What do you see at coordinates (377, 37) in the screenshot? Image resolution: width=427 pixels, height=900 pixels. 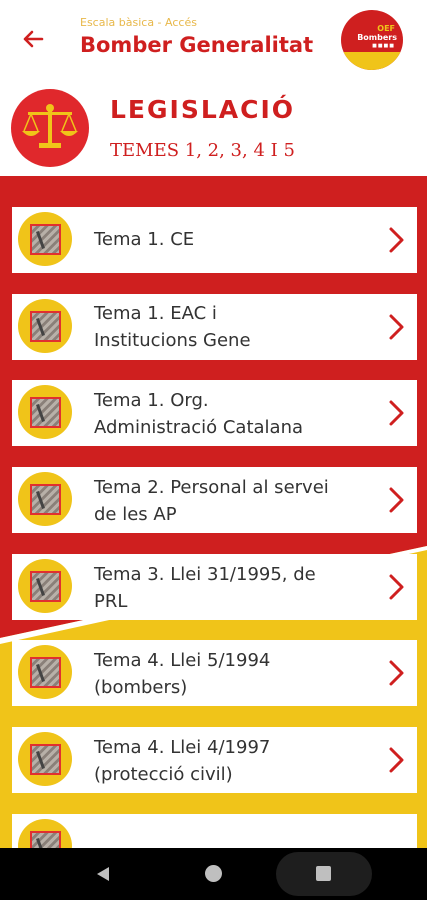 I see `logo-text-main: Bombers` at bounding box center [377, 37].